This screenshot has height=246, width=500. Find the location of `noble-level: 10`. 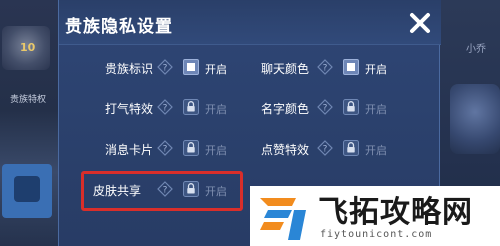

noble-level: 10 is located at coordinates (28, 47).